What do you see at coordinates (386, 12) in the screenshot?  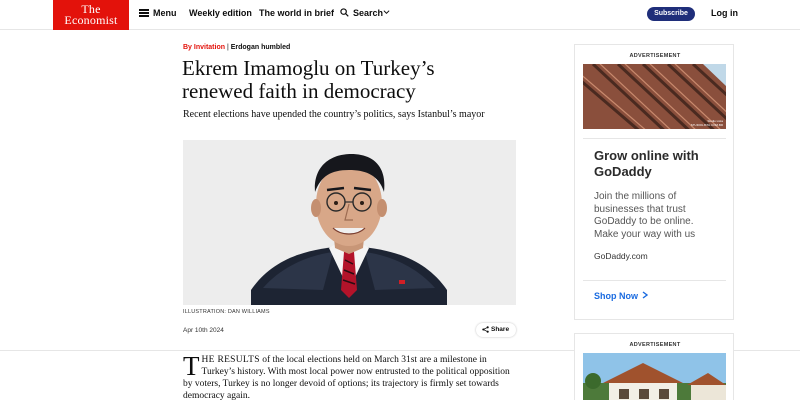 I see `chevron-down-icon` at bounding box center [386, 12].